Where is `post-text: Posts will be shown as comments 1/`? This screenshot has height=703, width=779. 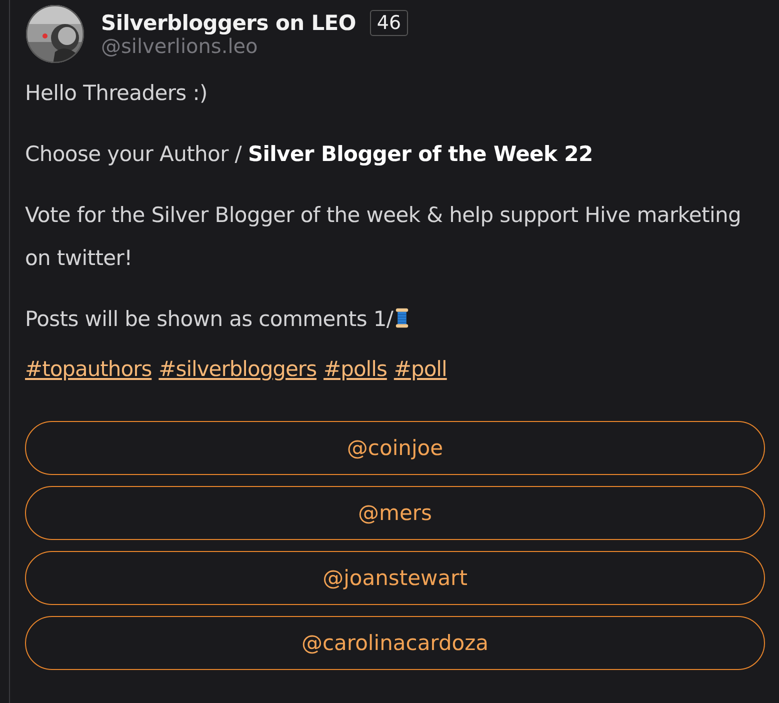
post-text: Posts will be shown as comments 1/ is located at coordinates (395, 319).